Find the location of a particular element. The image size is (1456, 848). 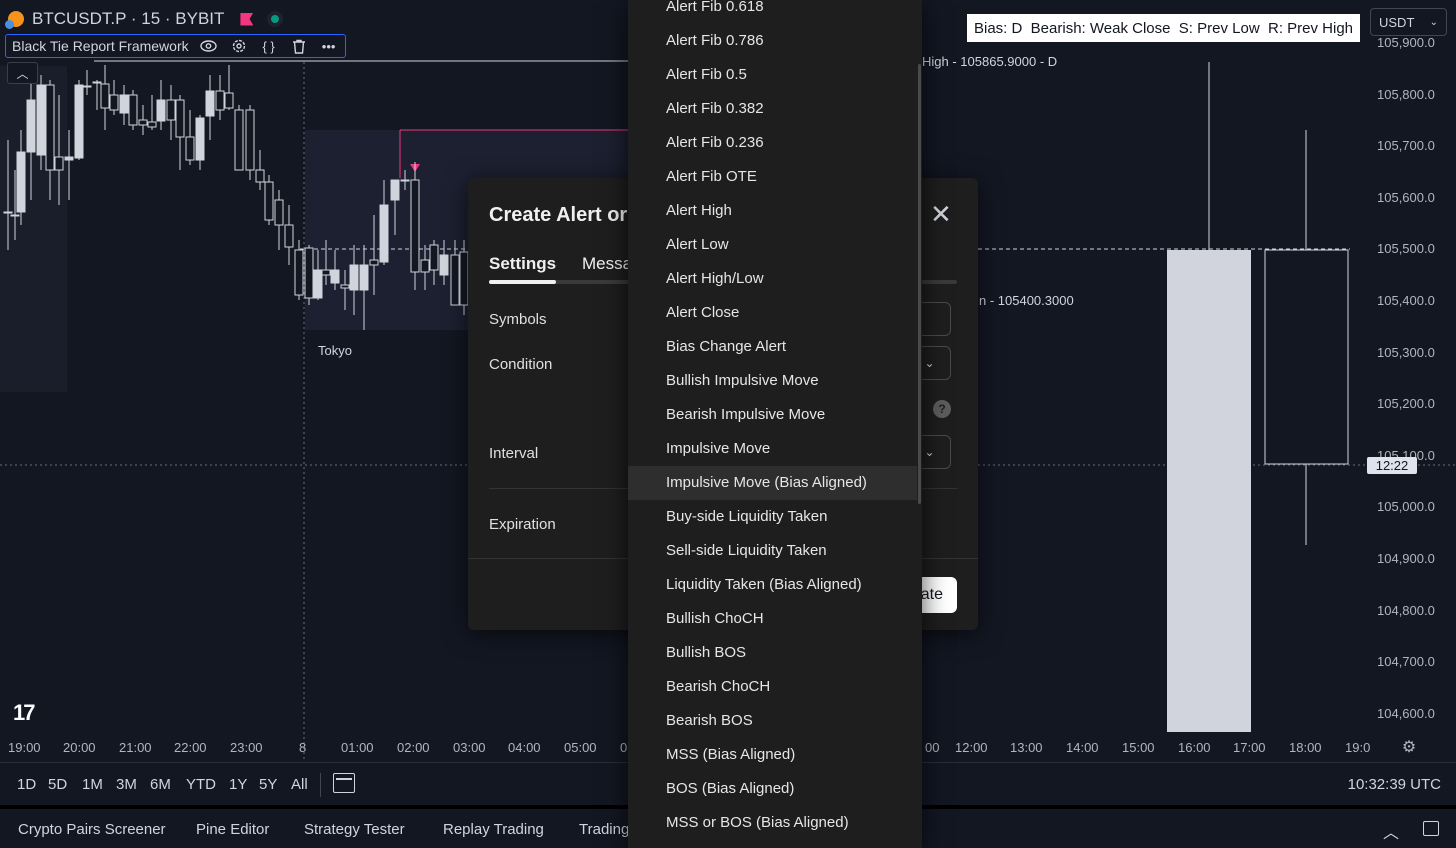

price-axis-label: 104,800.0 is located at coordinates (1406, 610).